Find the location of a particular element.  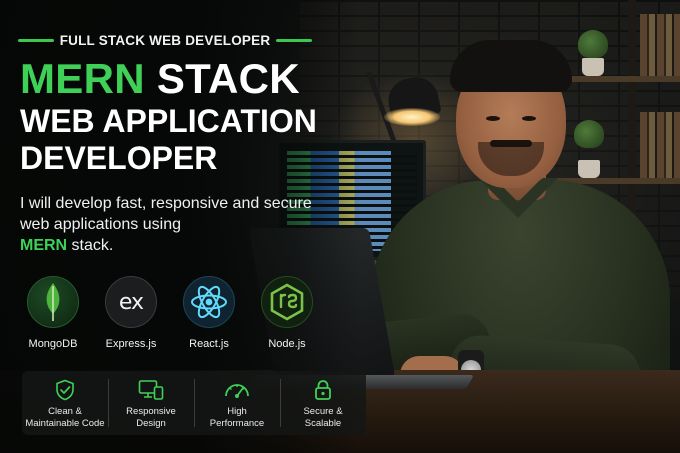

feature-label: Clean & Maintainable Code is located at coordinates (65, 417).